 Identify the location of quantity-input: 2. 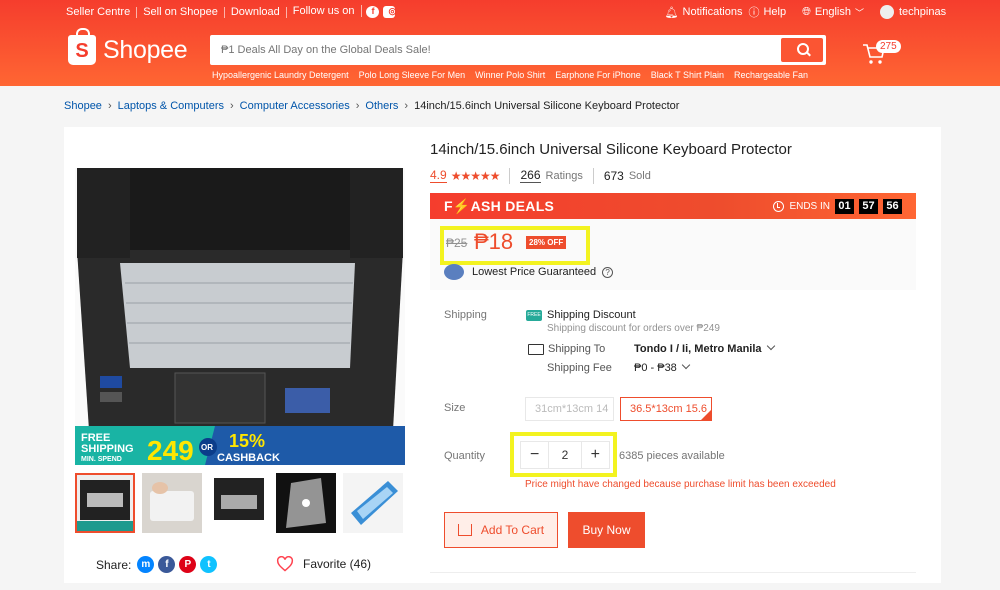
(565, 455).